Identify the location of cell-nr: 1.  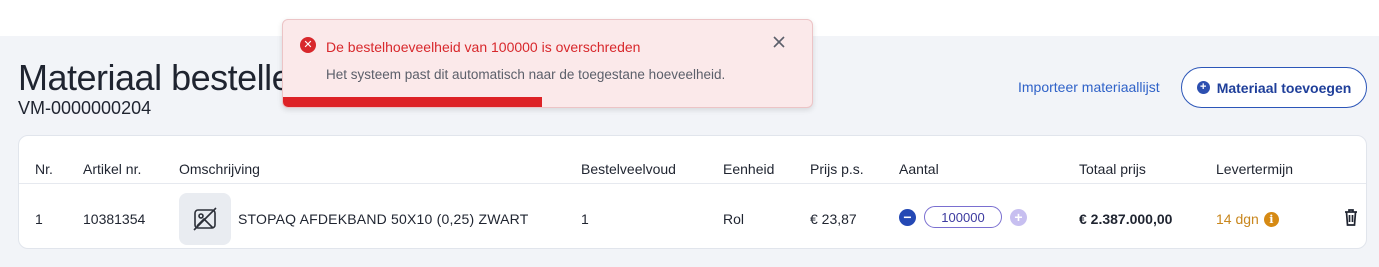
(39, 219).